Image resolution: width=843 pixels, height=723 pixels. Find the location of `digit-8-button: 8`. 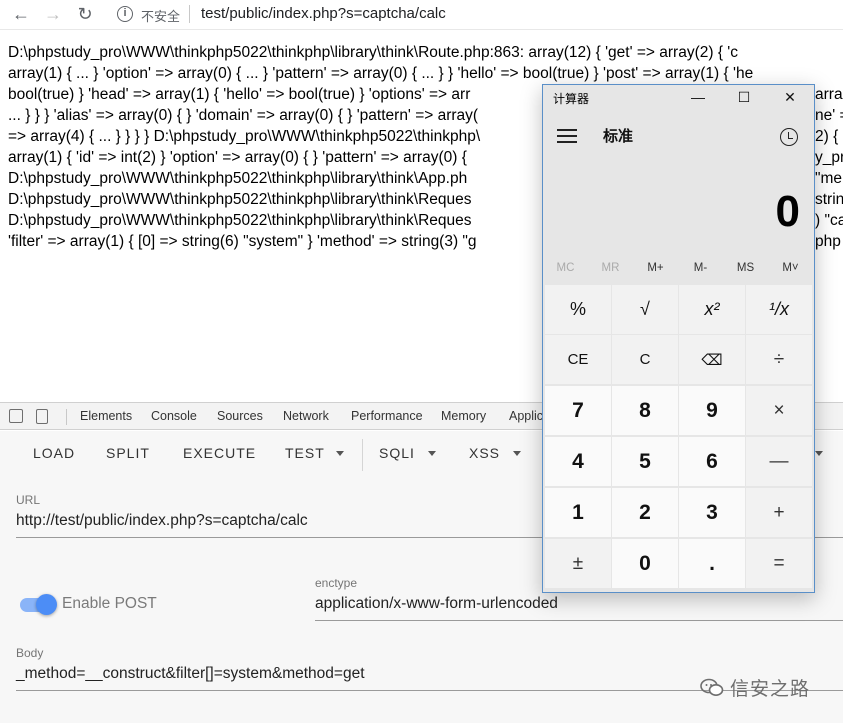

digit-8-button: 8 is located at coordinates (645, 410).